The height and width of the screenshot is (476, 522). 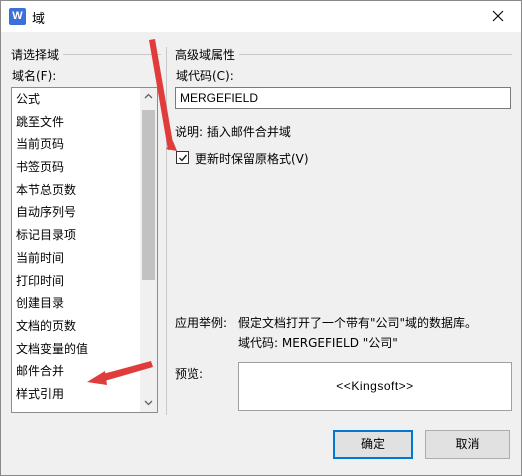 I want to click on chevron-up-icon, so click(x=148, y=96).